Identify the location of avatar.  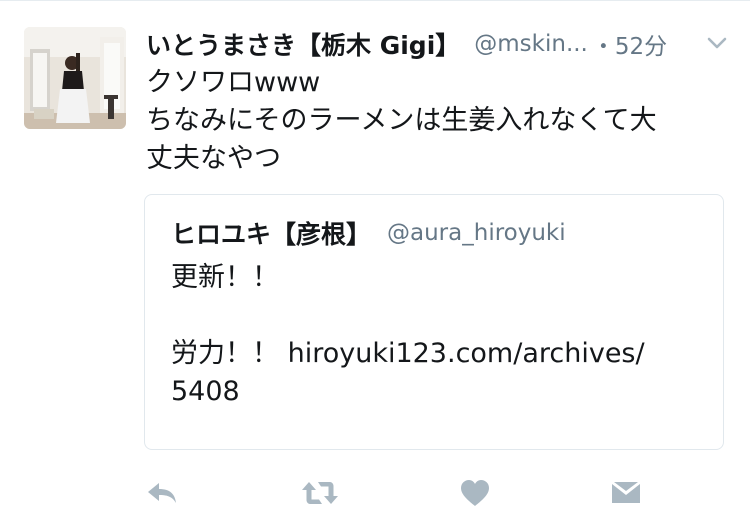
(75, 78).